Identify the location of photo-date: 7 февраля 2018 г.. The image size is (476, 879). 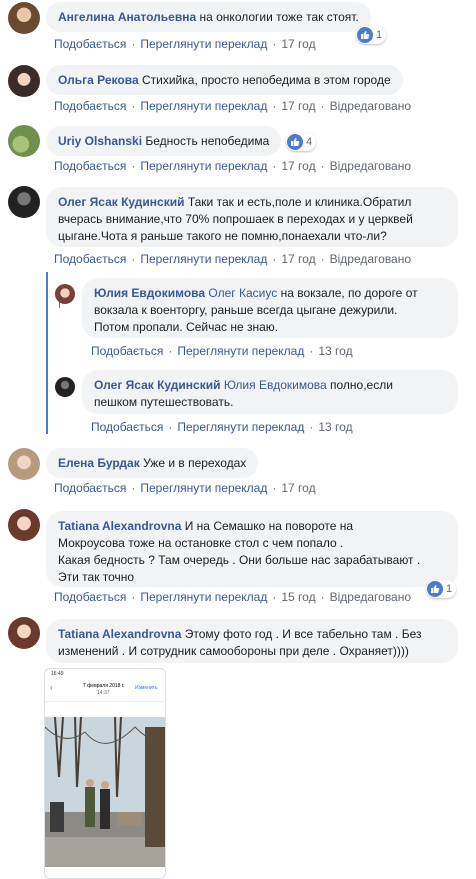
(104, 686).